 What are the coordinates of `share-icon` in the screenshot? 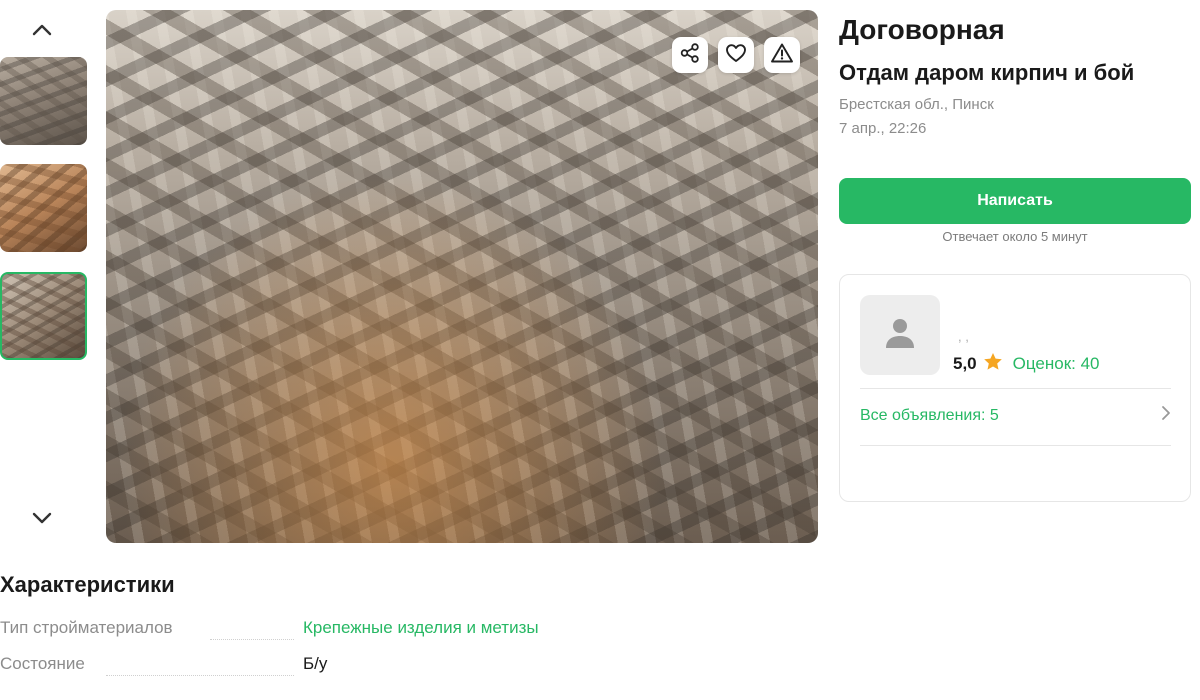 It's located at (690, 55).